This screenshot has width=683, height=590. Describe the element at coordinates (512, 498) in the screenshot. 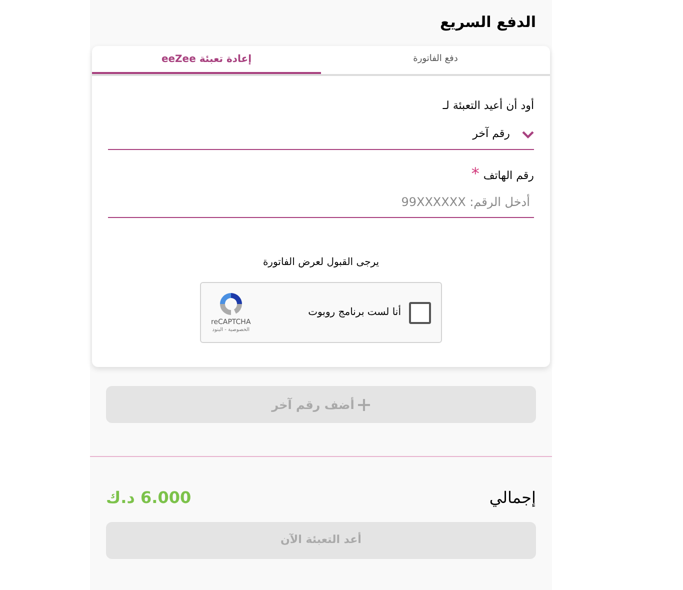

I see `total-label: إجمالي` at that location.